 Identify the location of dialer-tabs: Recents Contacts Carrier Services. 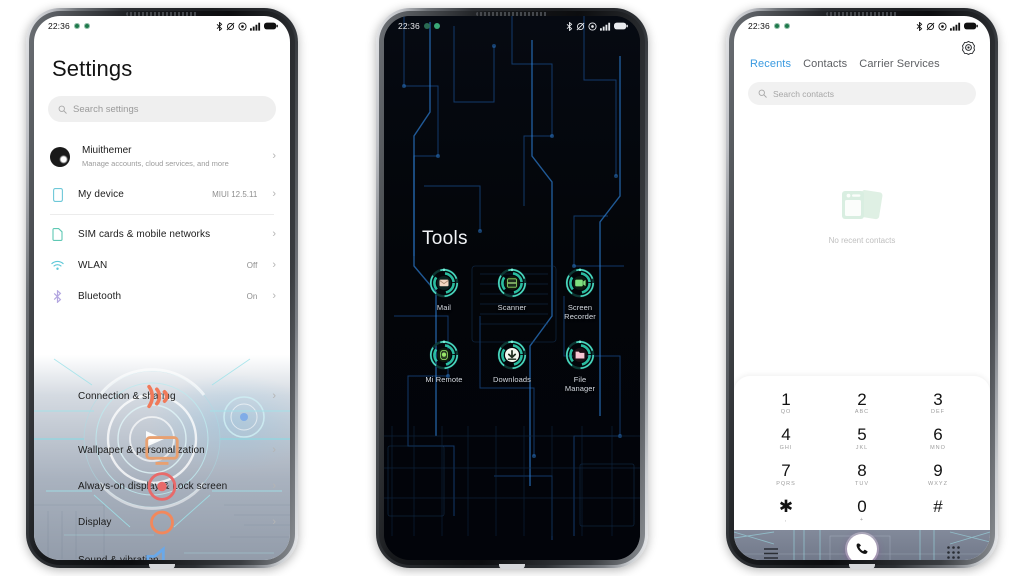
(862, 53).